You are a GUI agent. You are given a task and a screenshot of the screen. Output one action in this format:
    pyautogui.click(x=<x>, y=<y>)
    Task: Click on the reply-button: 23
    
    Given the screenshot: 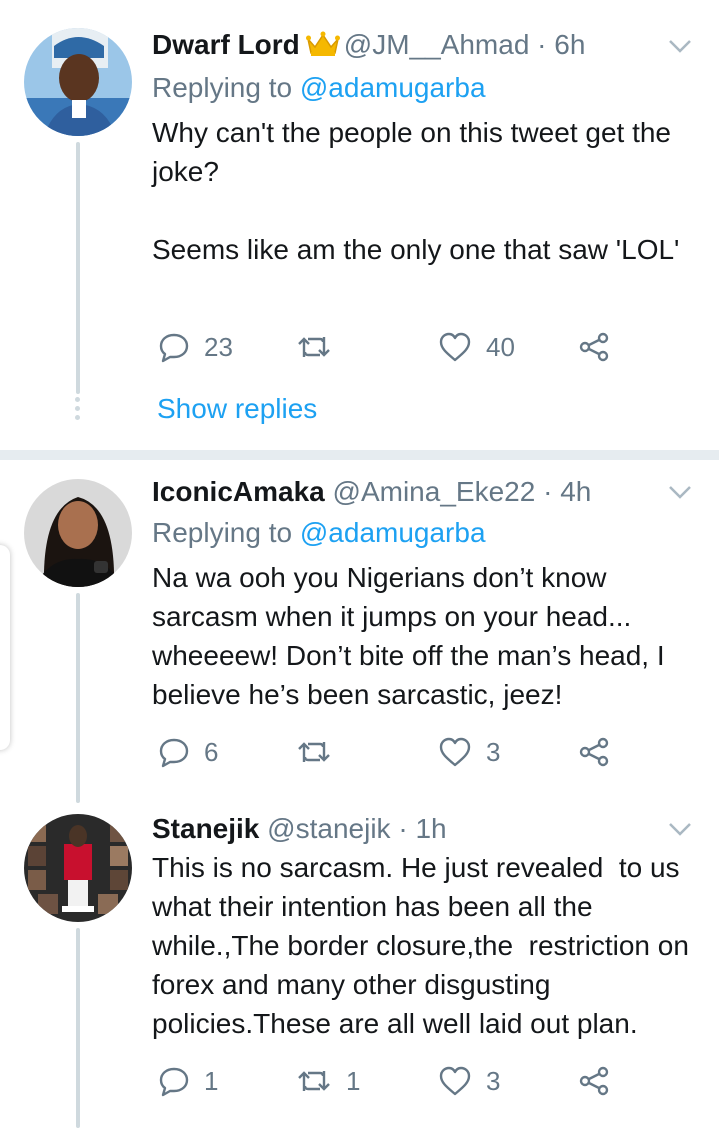 What is the action you would take?
    pyautogui.click(x=195, y=347)
    